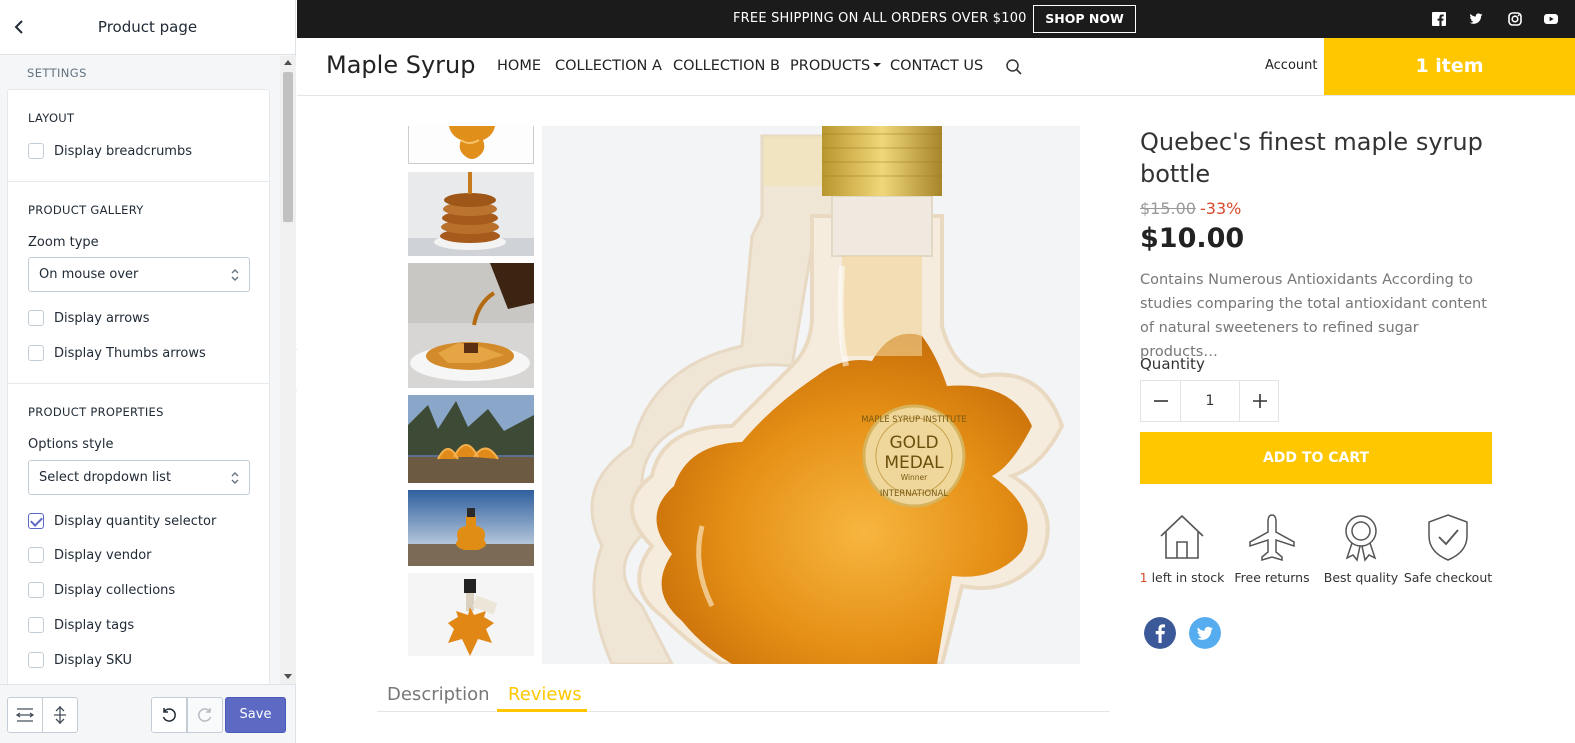  I want to click on share-facebook-icon, so click(1160, 633).